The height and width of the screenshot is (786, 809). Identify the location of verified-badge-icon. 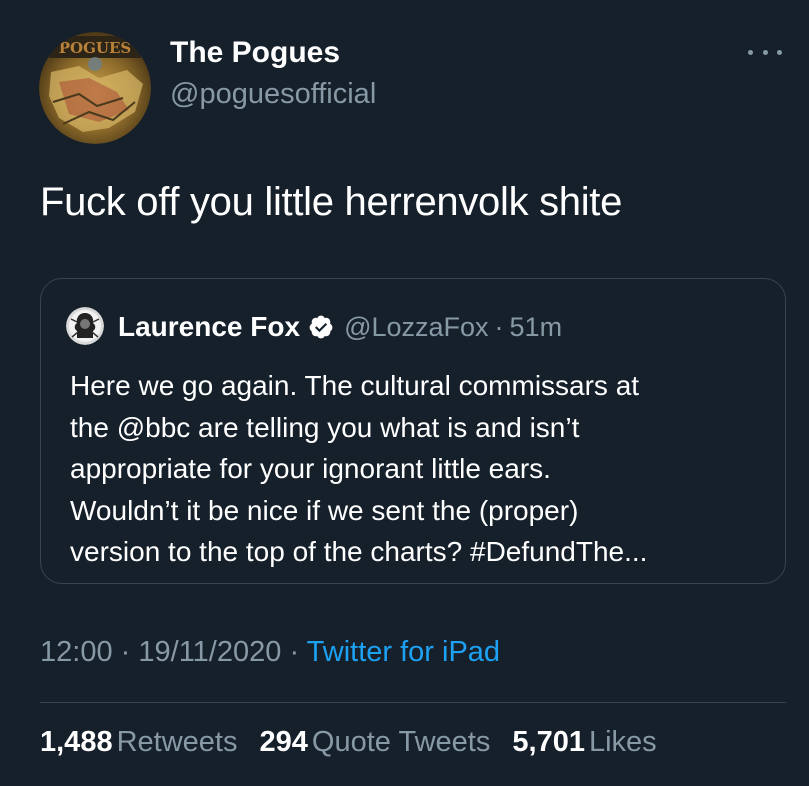
(321, 327).